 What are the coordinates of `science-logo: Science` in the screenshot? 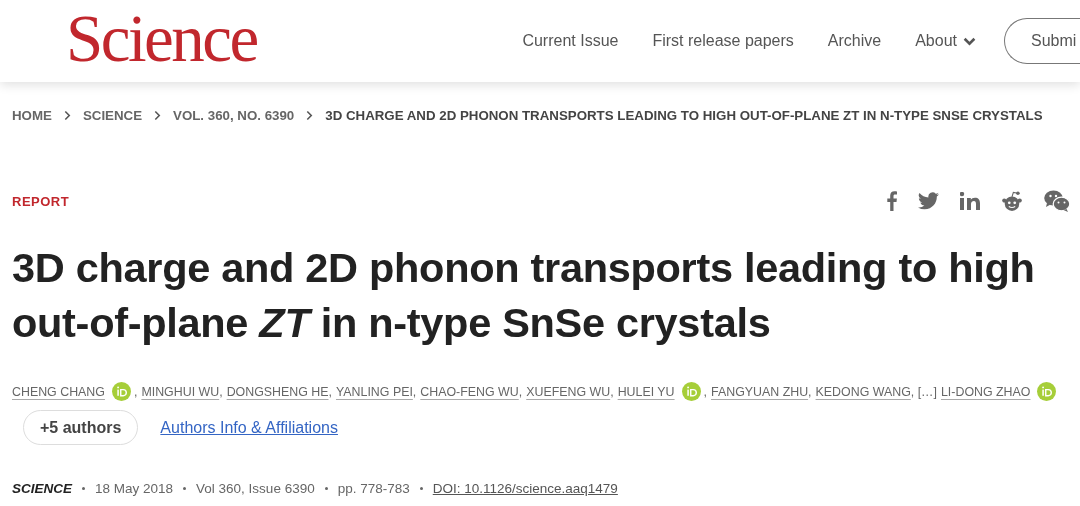 It's located at (161, 38).